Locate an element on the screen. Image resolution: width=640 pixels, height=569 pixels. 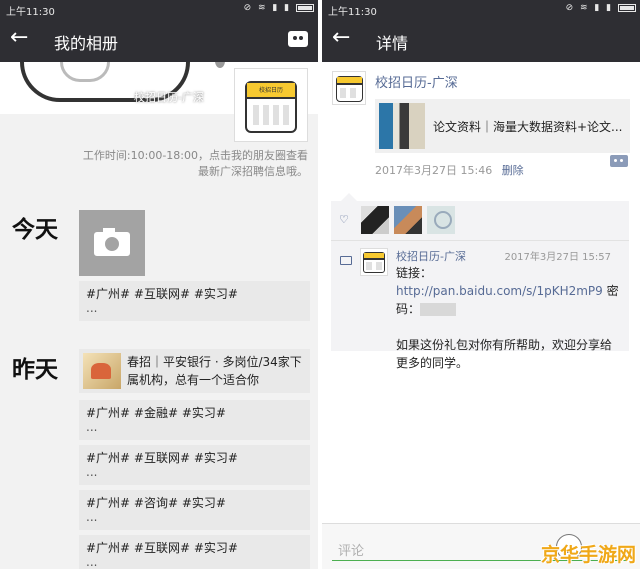
calendar-icon: 校招日历 is located at coordinates (271, 107).